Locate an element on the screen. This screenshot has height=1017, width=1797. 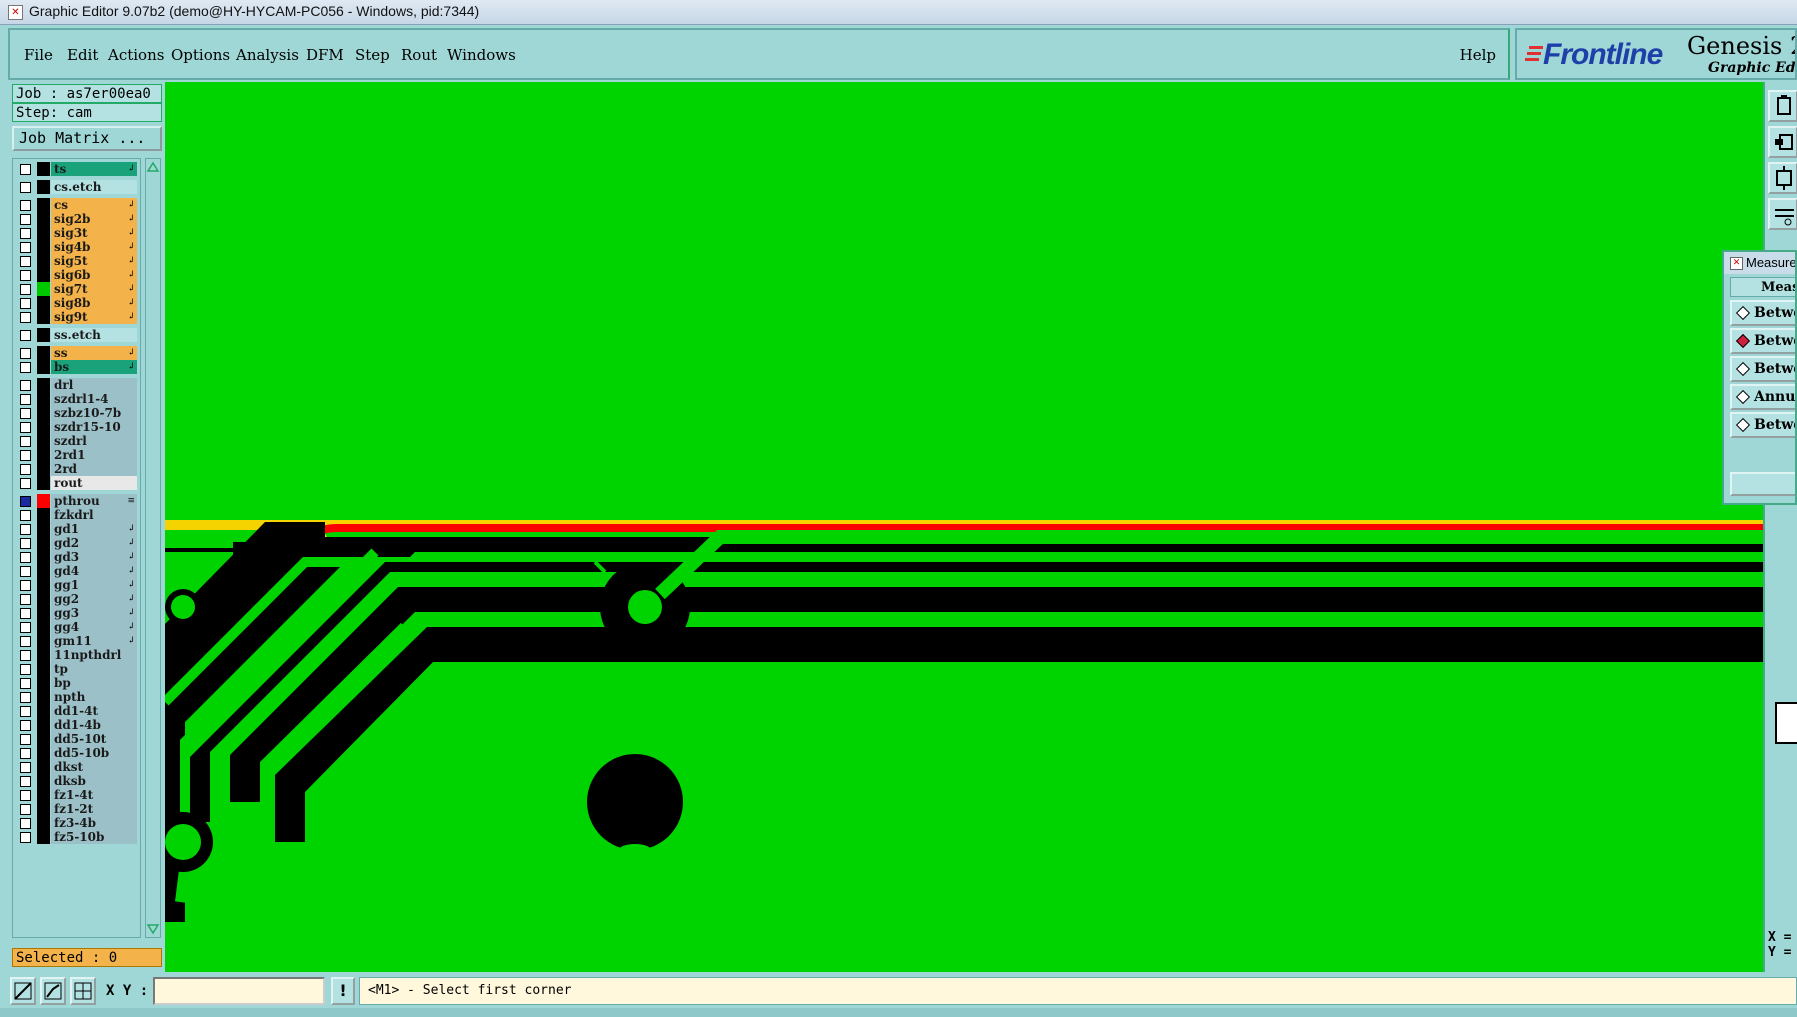
layer-name: ts is located at coordinates (94, 169).